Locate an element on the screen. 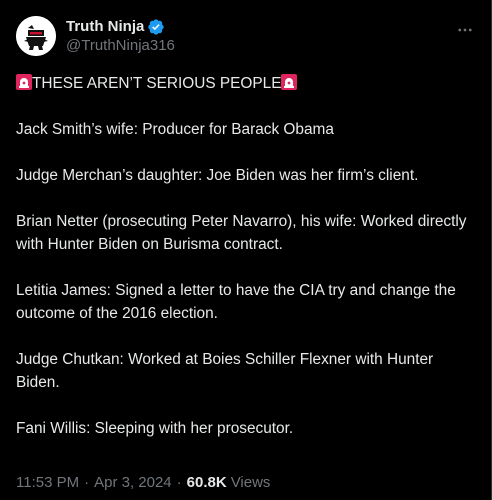 This screenshot has width=492, height=500. author-display-name: Truth Ninja is located at coordinates (105, 26).